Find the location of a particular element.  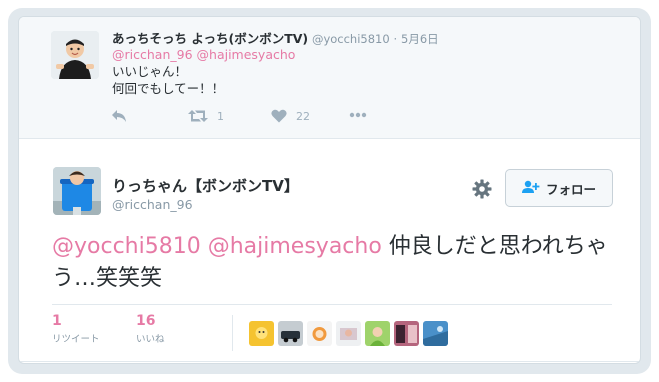

retweet-icon is located at coordinates (198, 116).